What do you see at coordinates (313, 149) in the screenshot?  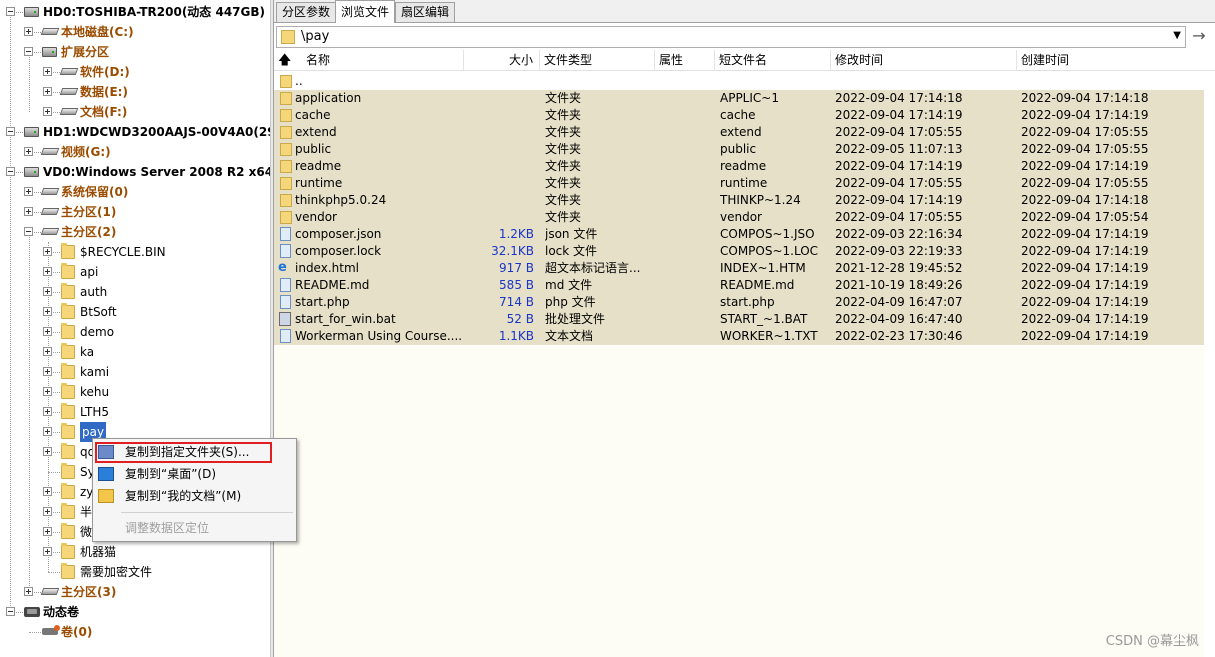 I see `cell-name: public` at bounding box center [313, 149].